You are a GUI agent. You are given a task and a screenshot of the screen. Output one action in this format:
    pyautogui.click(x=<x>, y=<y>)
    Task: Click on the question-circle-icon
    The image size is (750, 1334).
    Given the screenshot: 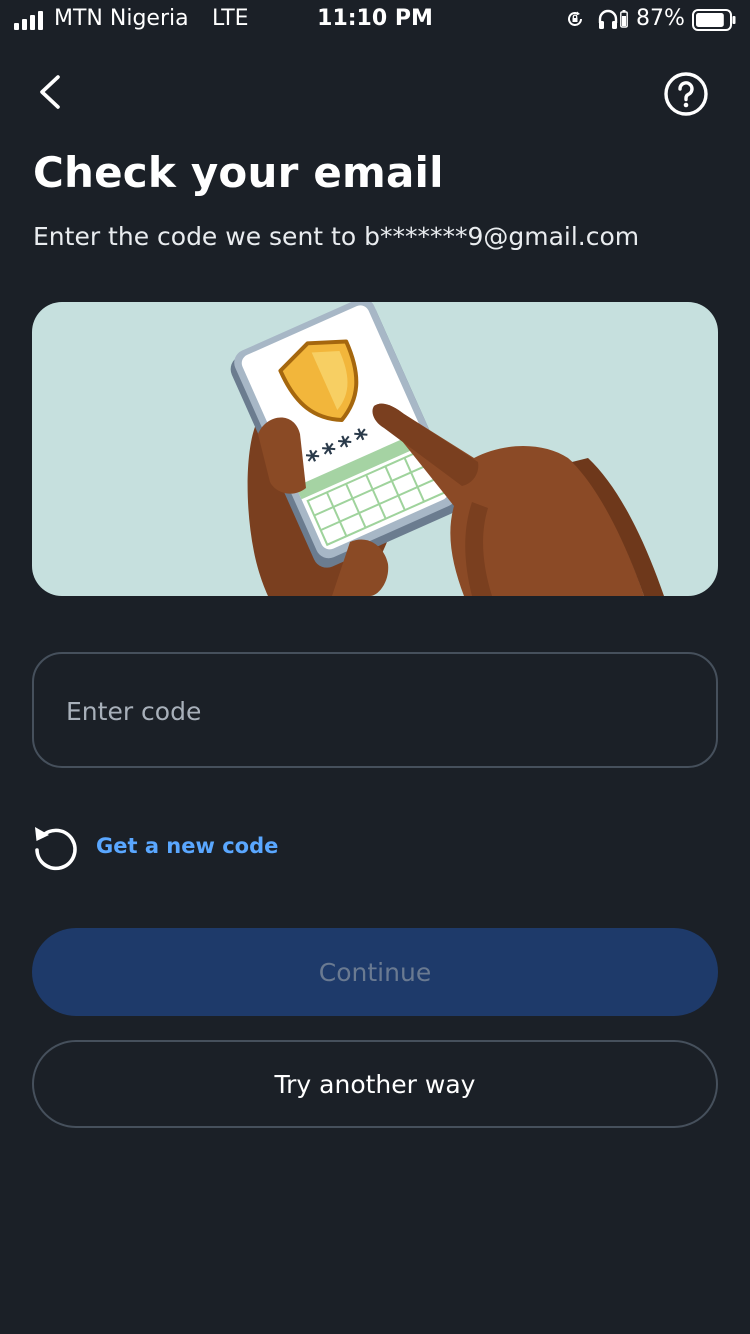 What is the action you would take?
    pyautogui.click(x=686, y=94)
    